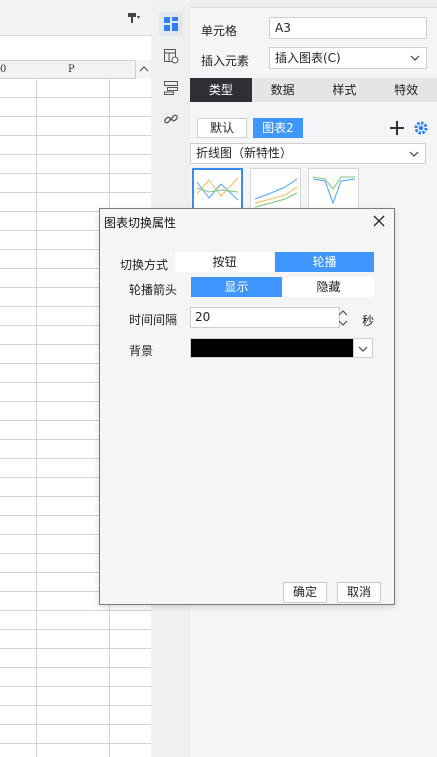 This screenshot has height=757, width=437. I want to click on insert-element-label: 插入元素, so click(225, 61).